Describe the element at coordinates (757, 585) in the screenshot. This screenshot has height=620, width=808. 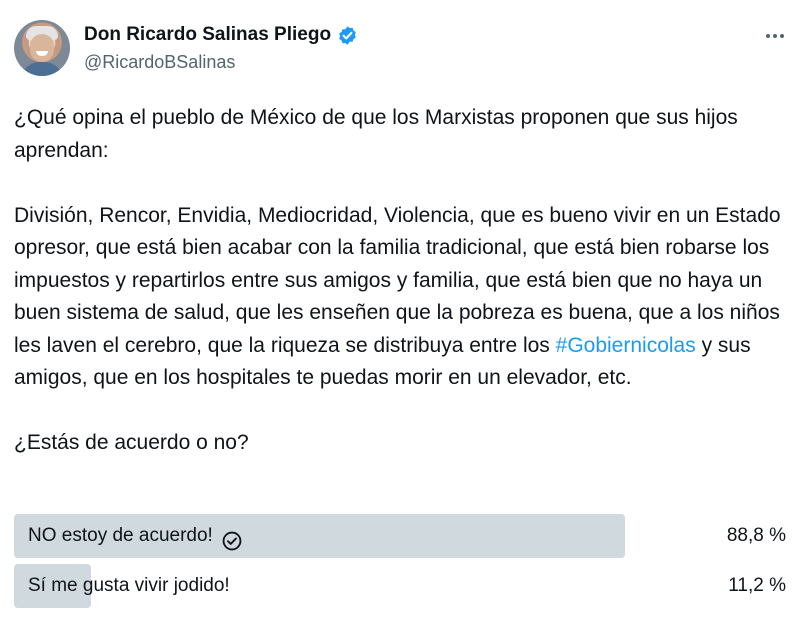
I see `poll-option-2-percent: 11,2 %` at that location.